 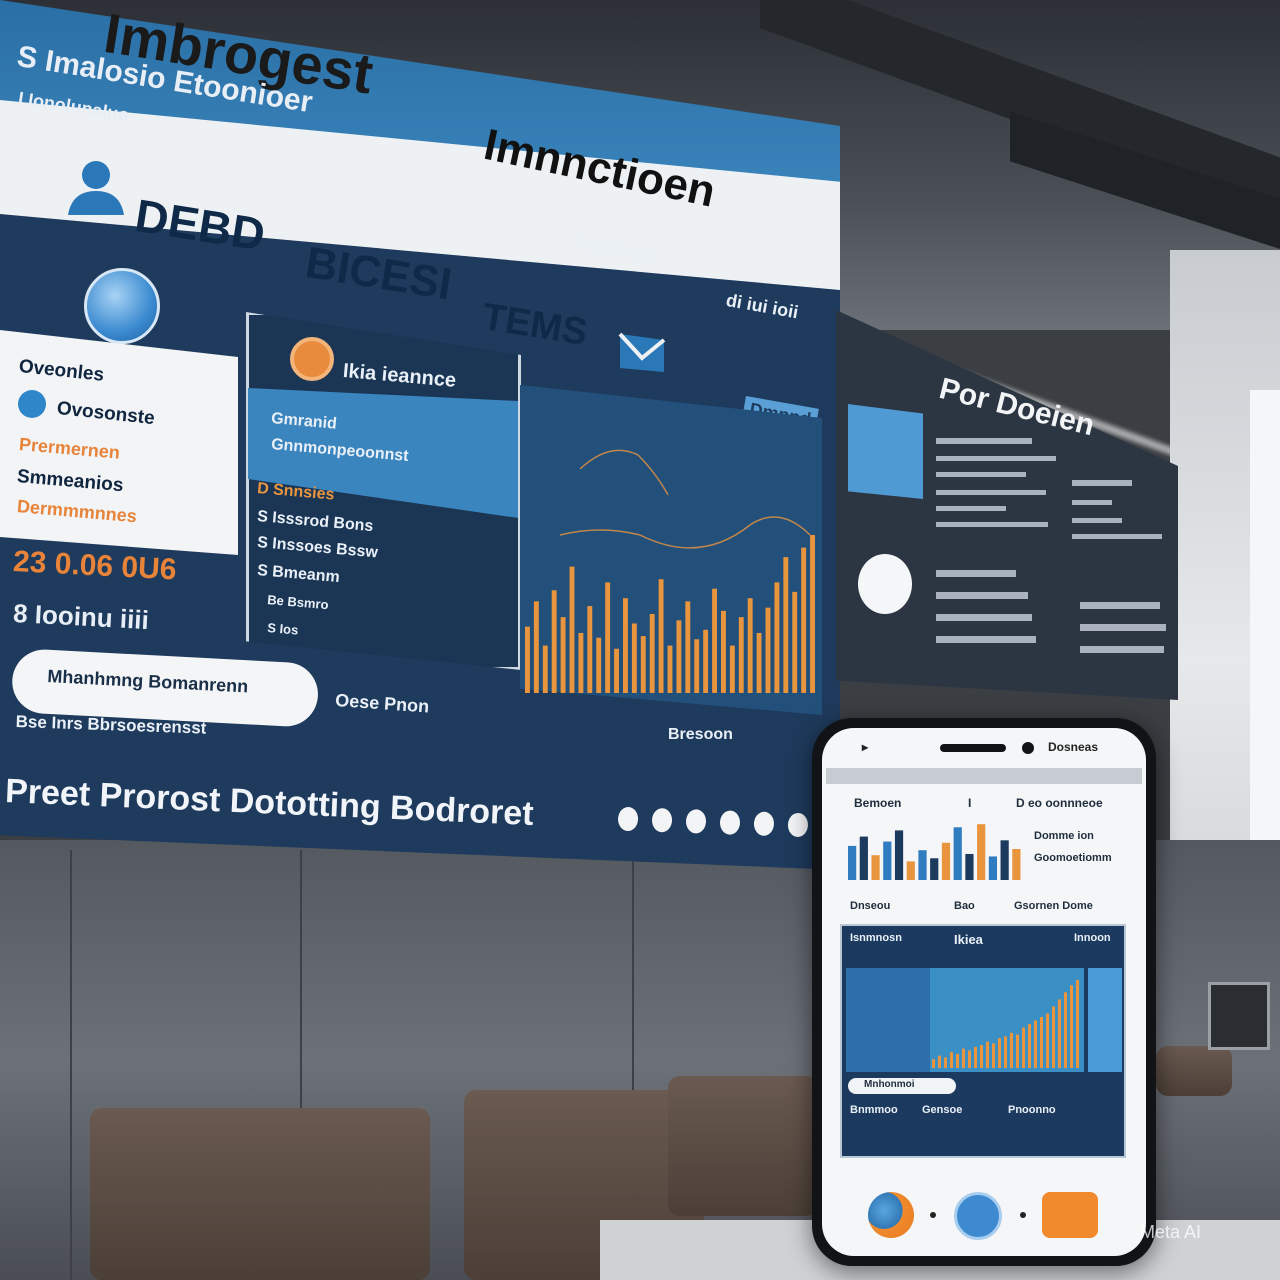 I want to click on mail-icon, so click(x=642, y=352).